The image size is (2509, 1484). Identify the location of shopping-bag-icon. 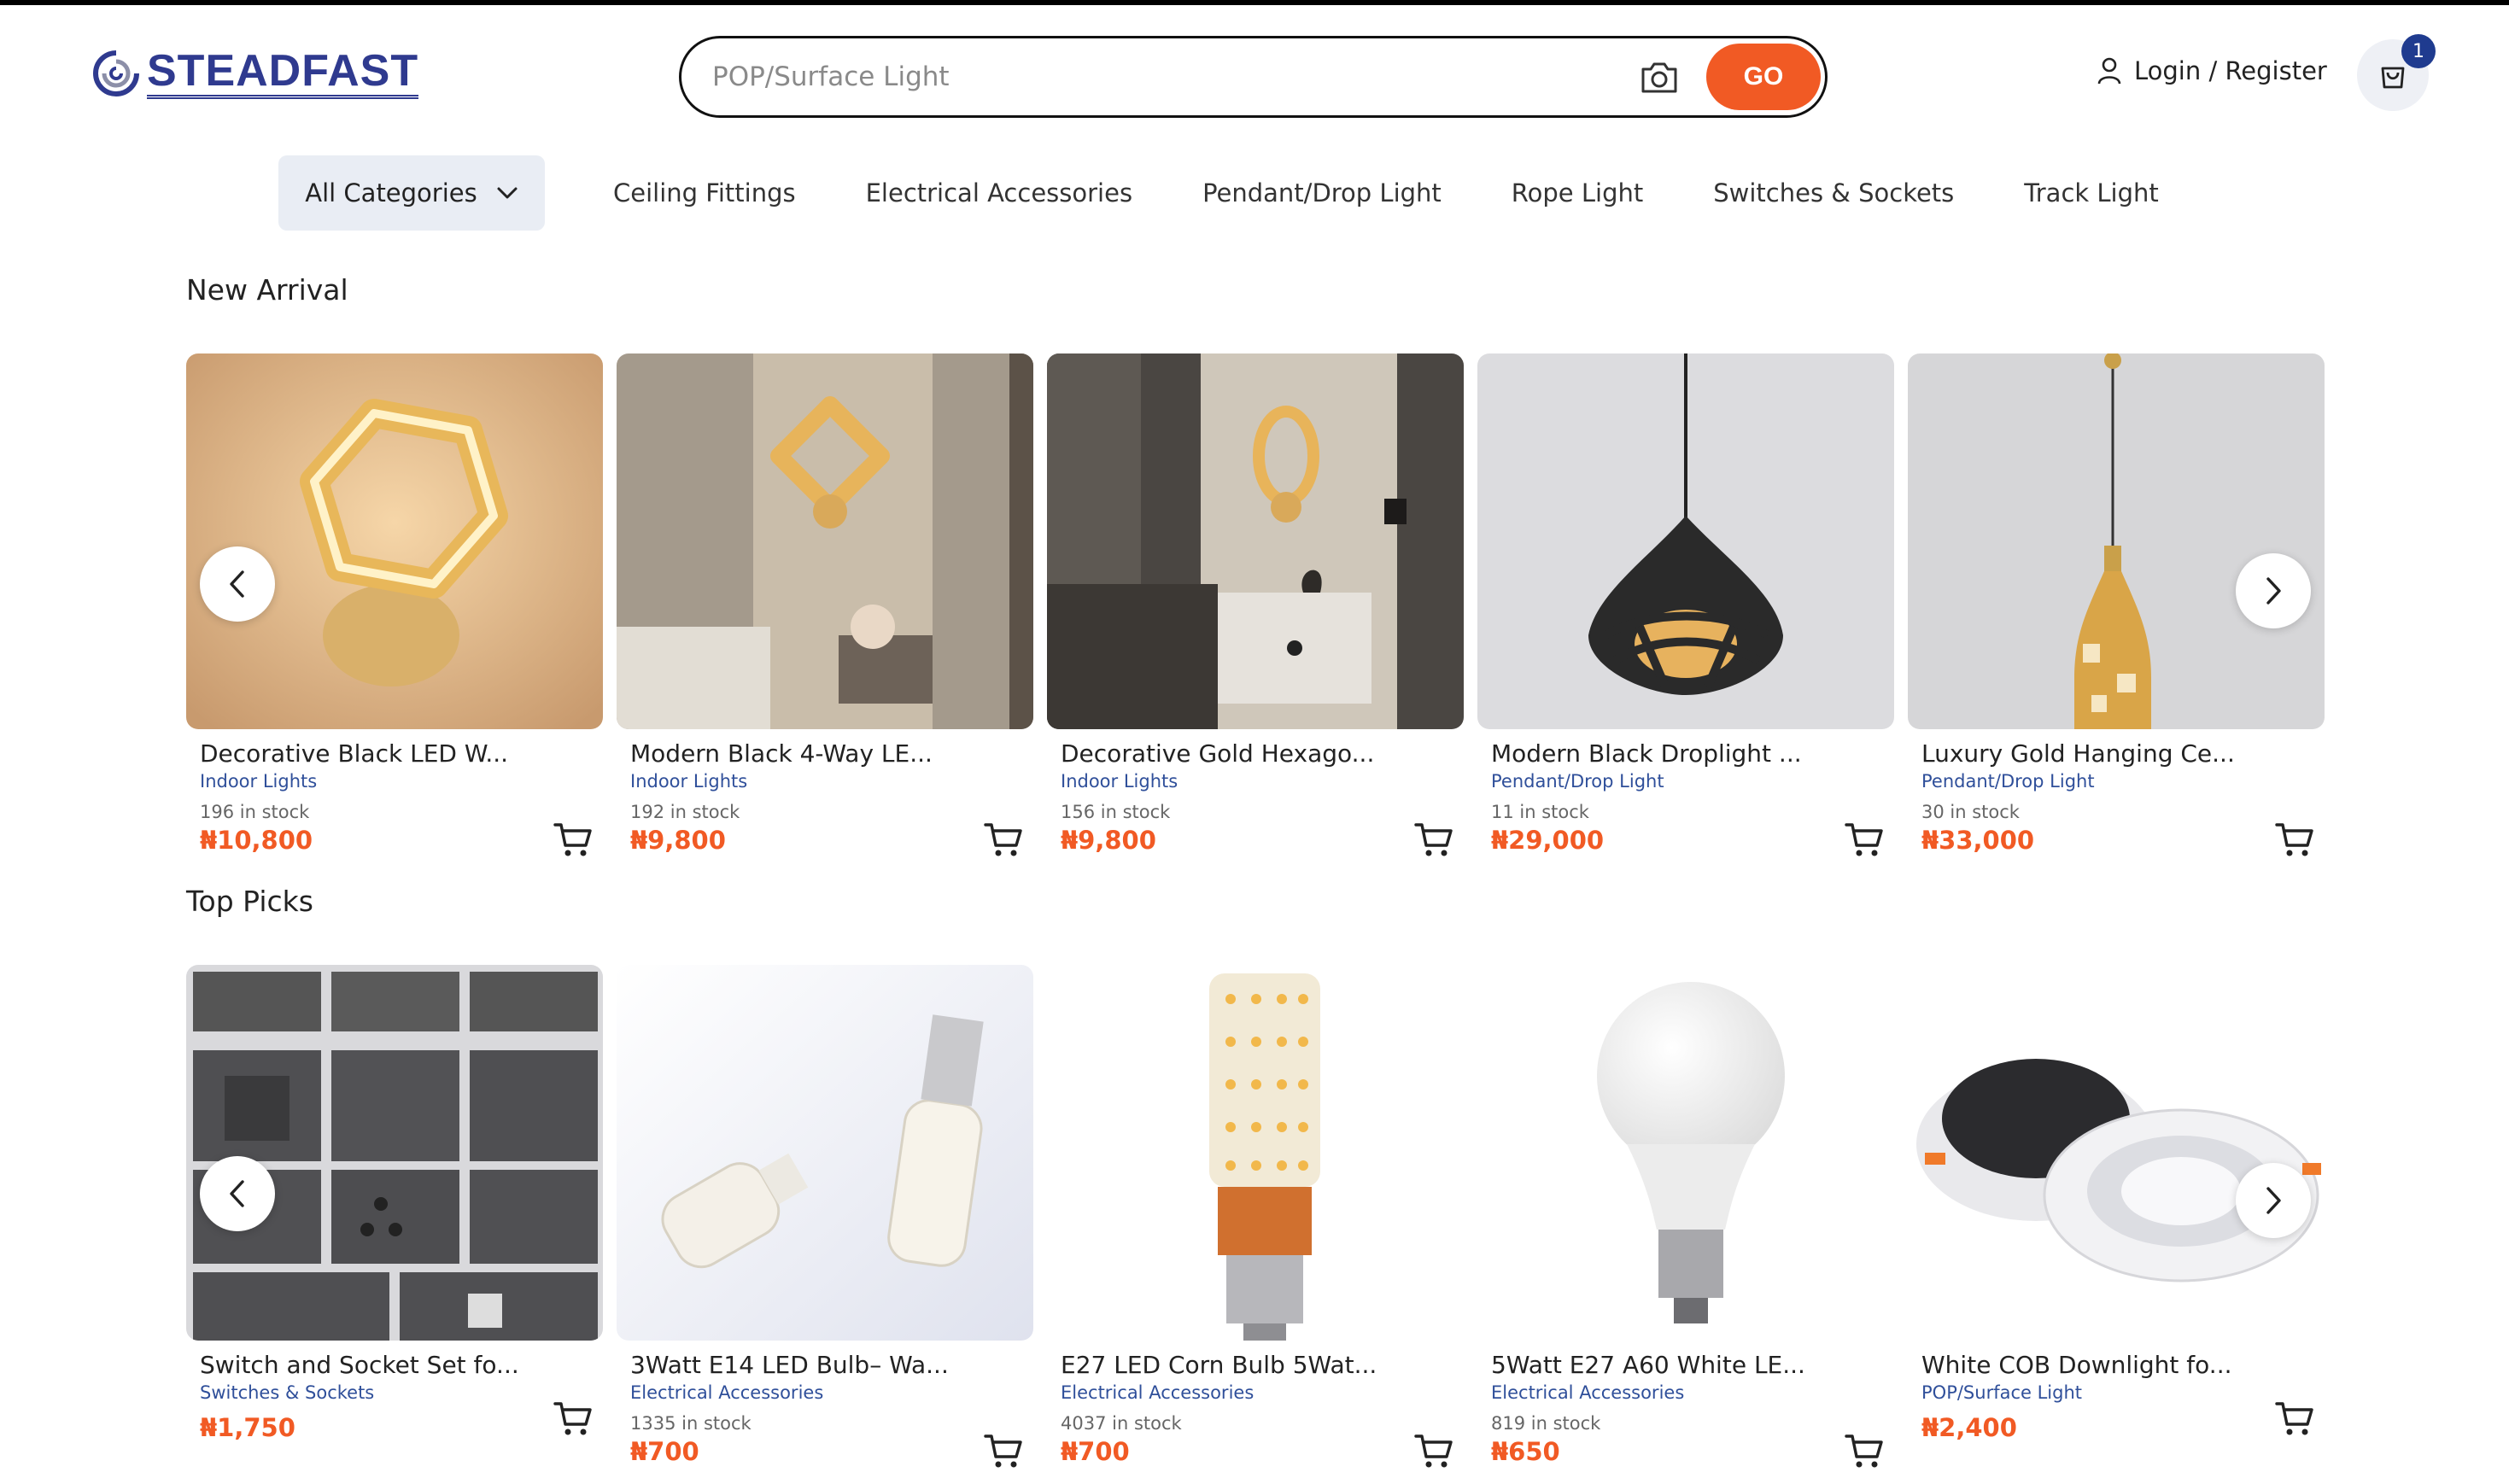
(2393, 78).